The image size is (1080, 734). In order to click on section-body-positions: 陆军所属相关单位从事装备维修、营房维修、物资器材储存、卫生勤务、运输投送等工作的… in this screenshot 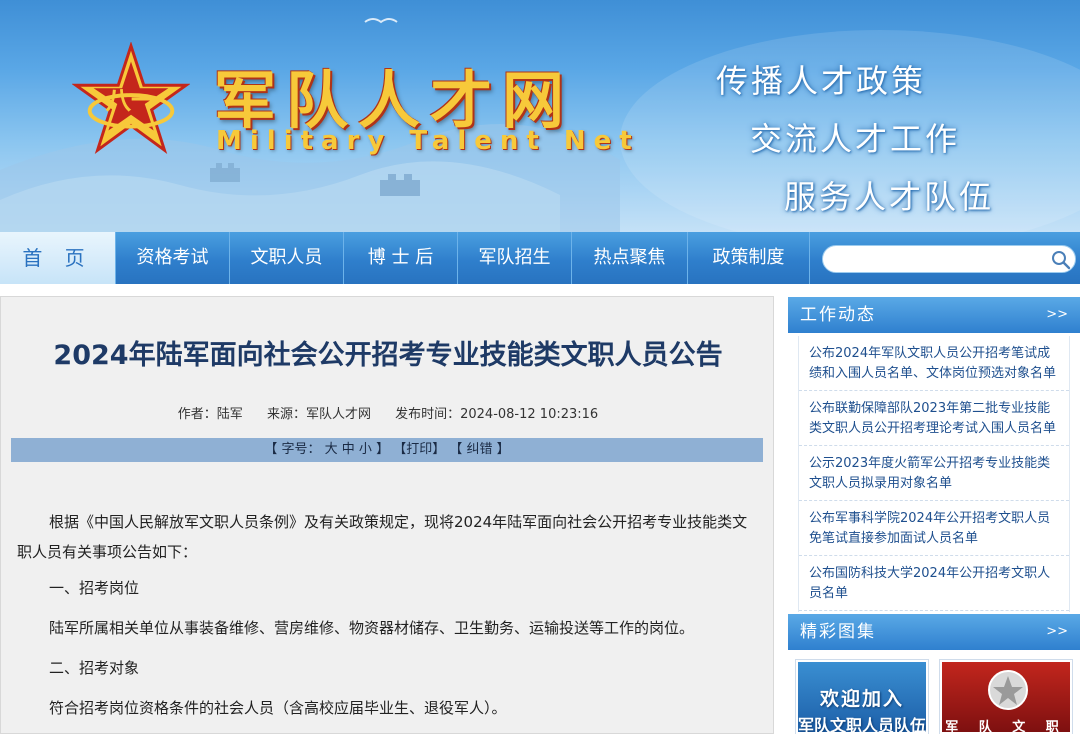, I will do `click(372, 628)`.